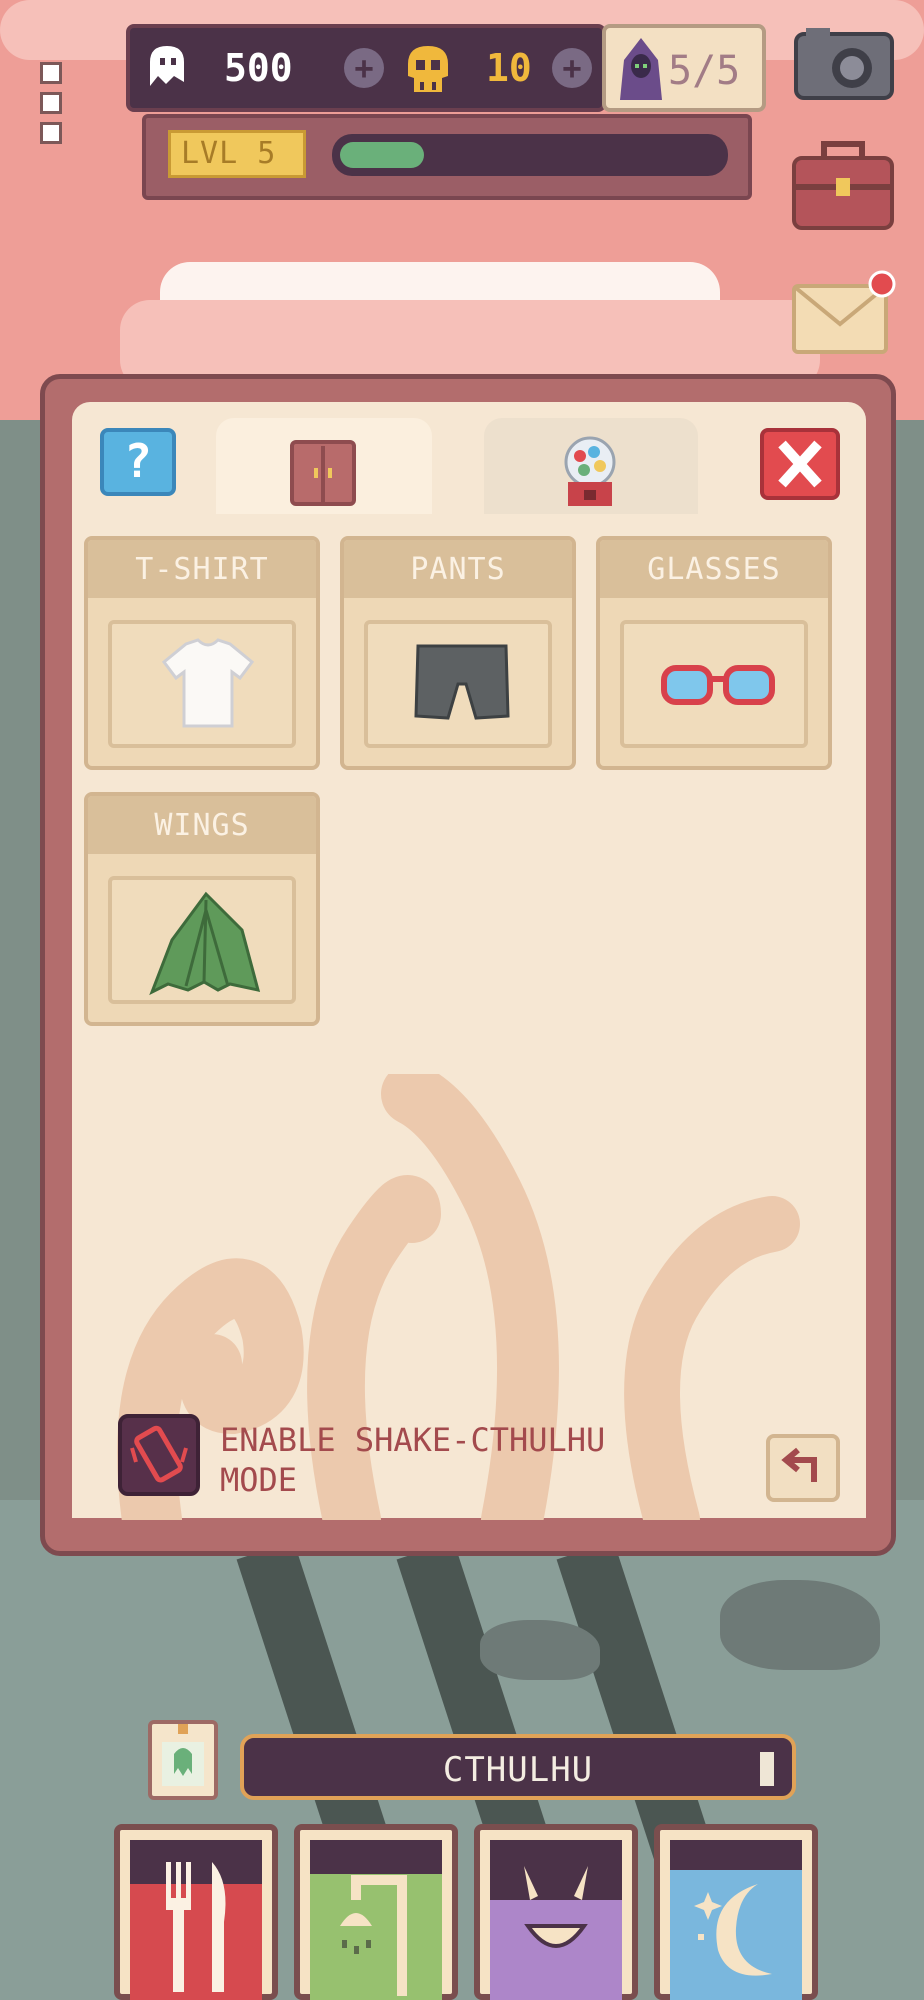  What do you see at coordinates (202, 569) in the screenshot?
I see `slot-label: T-SHIRT` at bounding box center [202, 569].